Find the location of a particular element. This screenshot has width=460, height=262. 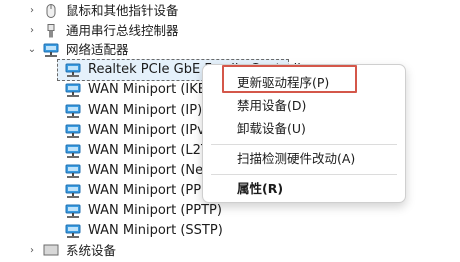

menu-item-uninstall-device: 卸载设备(U) is located at coordinates (304, 129).